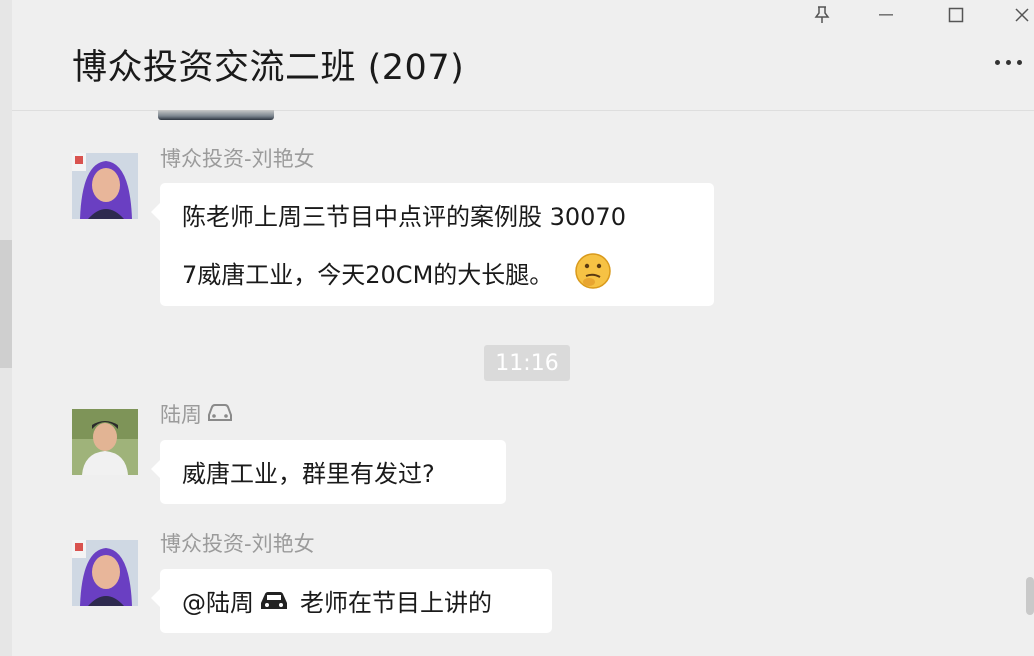 Image resolution: width=1034 pixels, height=656 pixels. What do you see at coordinates (268, 68) in the screenshot?
I see `chat-title: 博众投资交流二班 (207)` at bounding box center [268, 68].